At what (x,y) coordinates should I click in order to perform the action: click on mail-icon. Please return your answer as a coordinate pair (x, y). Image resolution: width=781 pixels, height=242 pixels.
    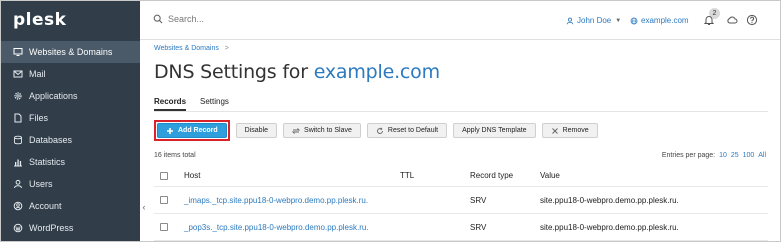
    Looking at the image, I should click on (18, 74).